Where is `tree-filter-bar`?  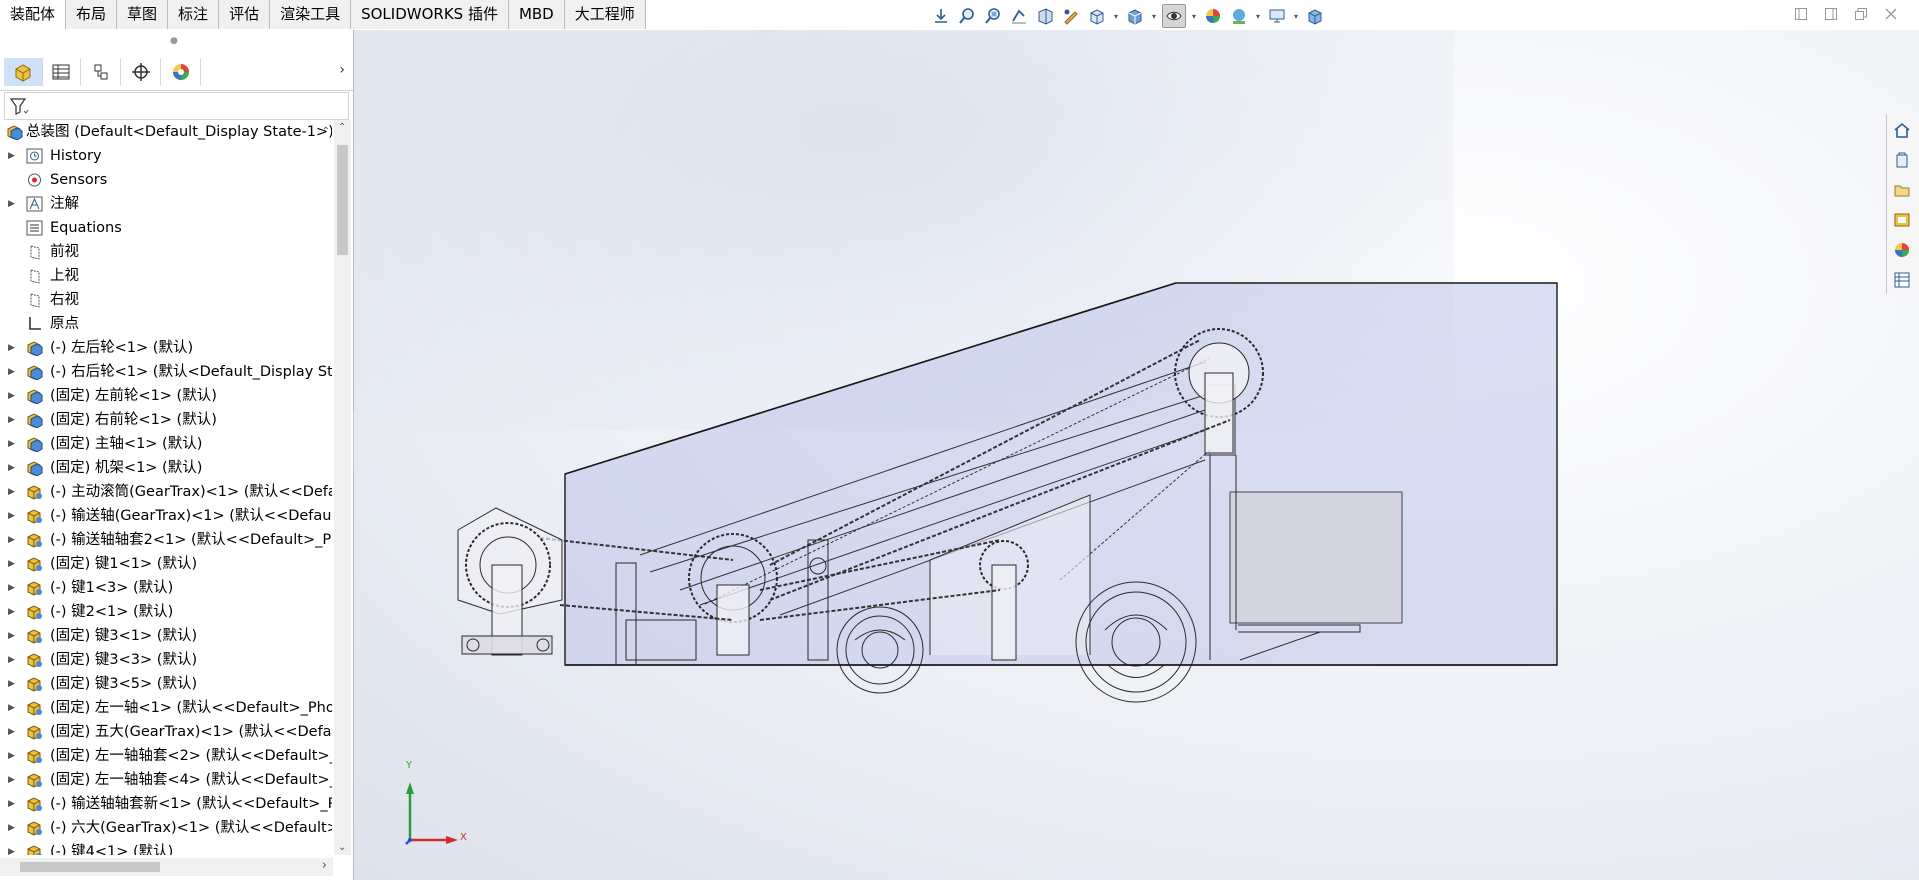 tree-filter-bar is located at coordinates (176, 106).